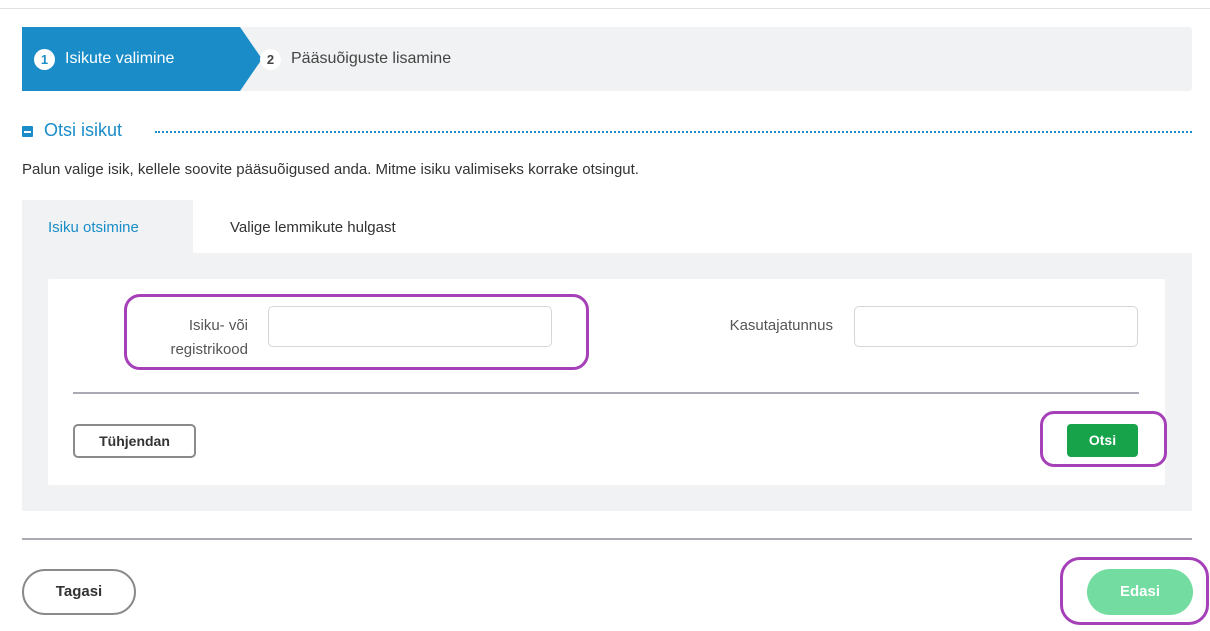 Image resolution: width=1210 pixels, height=631 pixels. What do you see at coordinates (371, 58) in the screenshot?
I see `step-2-label: Pääsuõiguste lisamine` at bounding box center [371, 58].